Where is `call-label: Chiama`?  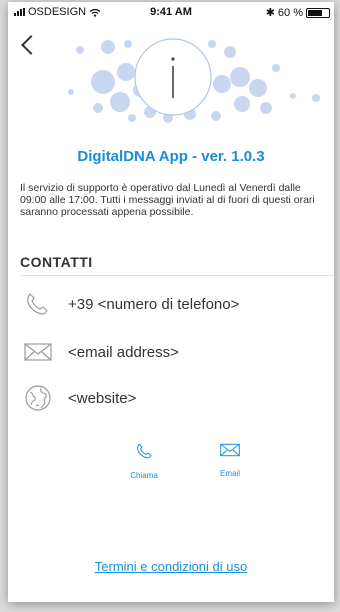 call-label: Chiama is located at coordinates (144, 475).